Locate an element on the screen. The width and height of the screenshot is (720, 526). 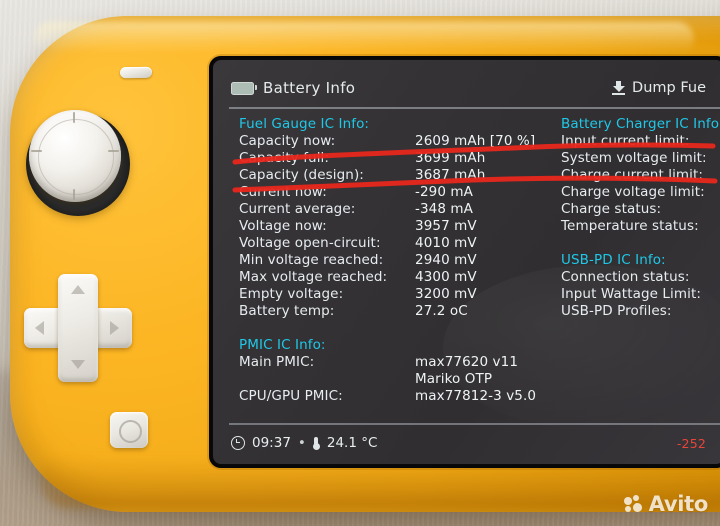
row-usb-pd-profiles: USB-PD Profiles: is located at coordinates (616, 311).